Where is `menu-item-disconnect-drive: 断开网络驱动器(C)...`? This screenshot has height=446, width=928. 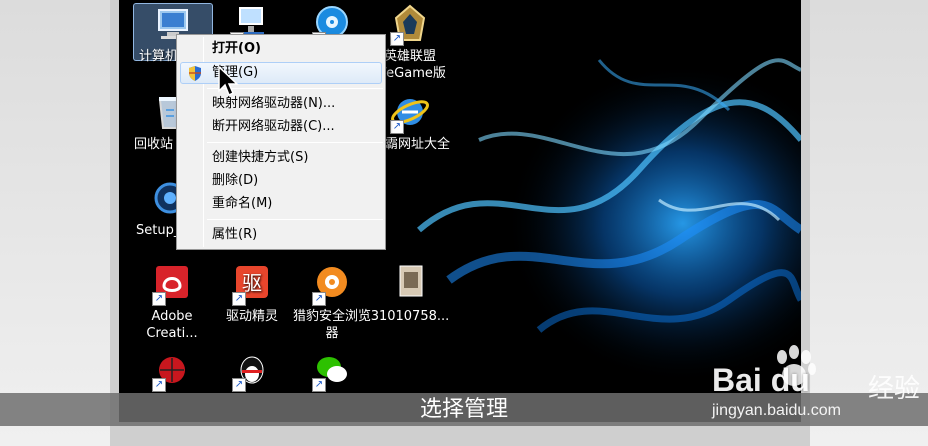
menu-item-disconnect-drive: 断开网络驱动器(C)... is located at coordinates (281, 127).